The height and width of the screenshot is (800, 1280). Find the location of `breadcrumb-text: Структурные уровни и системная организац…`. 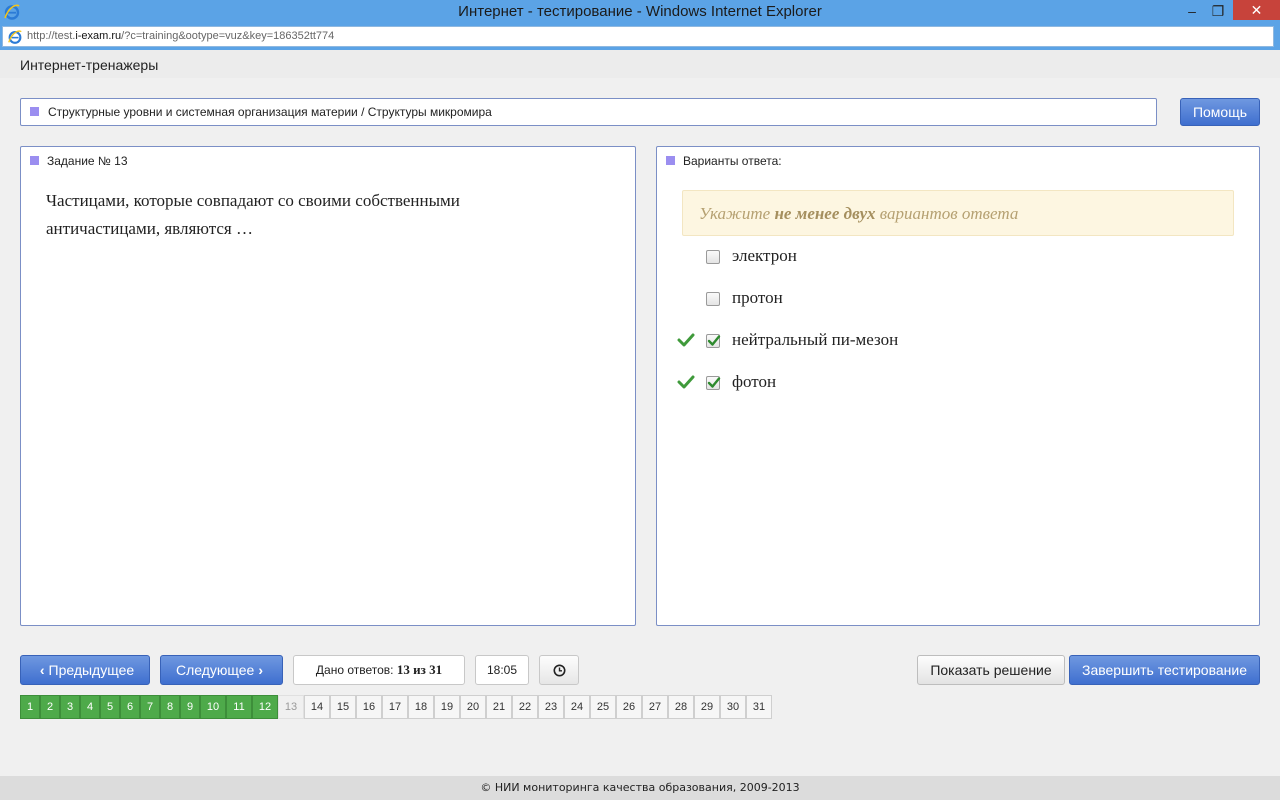

breadcrumb-text: Структурные уровни и системная организац… is located at coordinates (270, 112).